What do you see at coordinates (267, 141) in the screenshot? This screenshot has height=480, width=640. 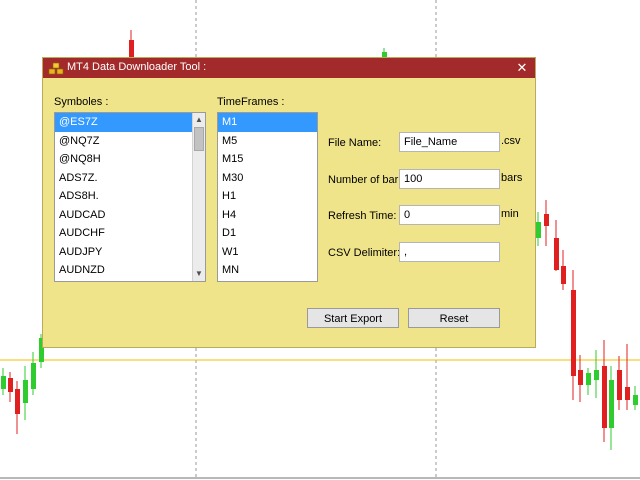 I see `timeframe-list-item: M5` at bounding box center [267, 141].